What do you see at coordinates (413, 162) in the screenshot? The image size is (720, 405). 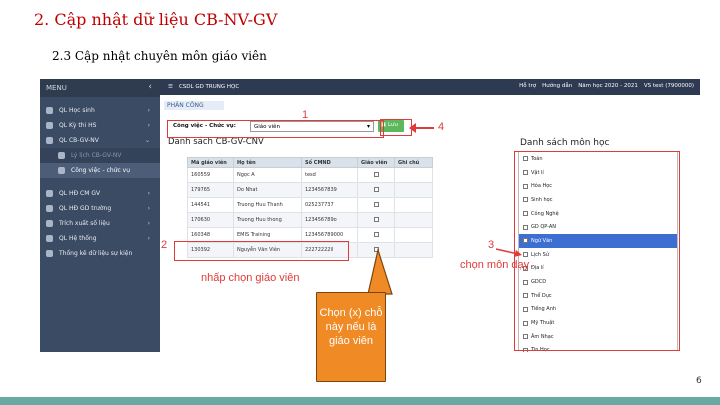 I see `col-ghi-chu: Ghi chú` at bounding box center [413, 162].